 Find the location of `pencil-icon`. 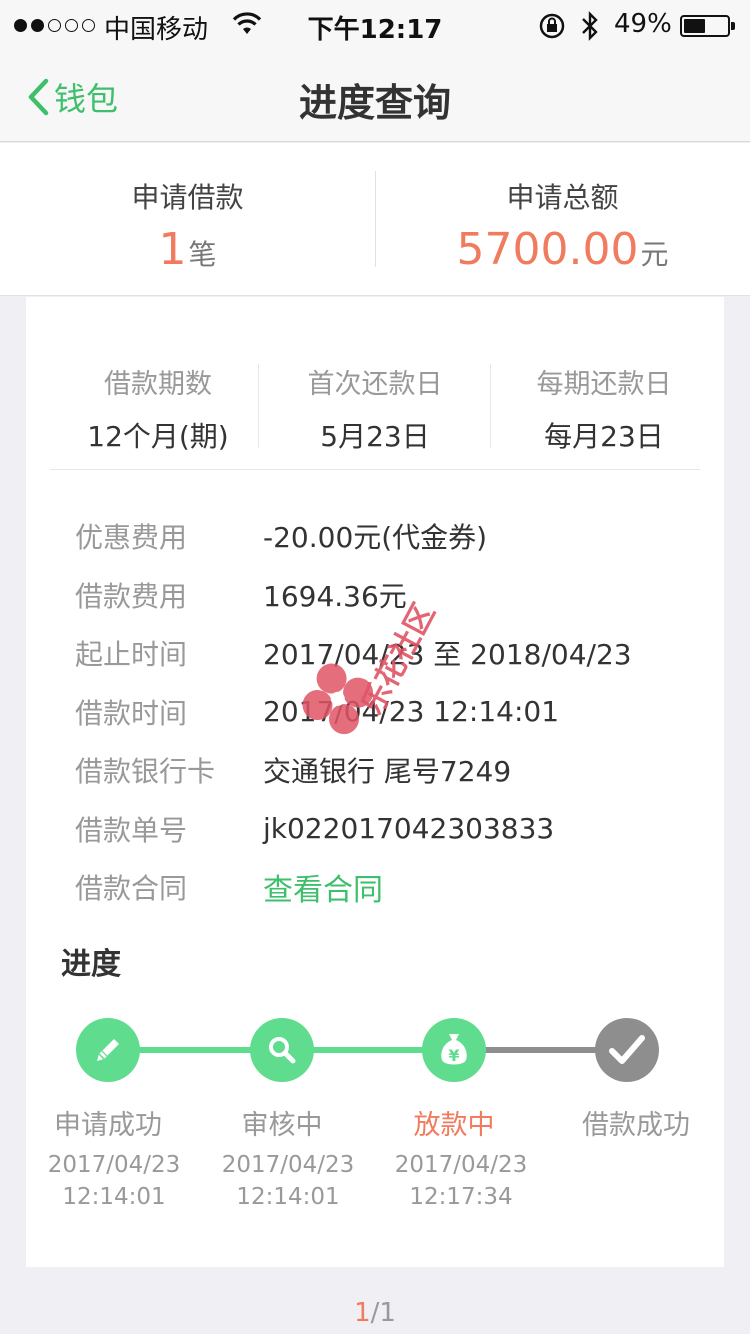

pencil-icon is located at coordinates (108, 1050).